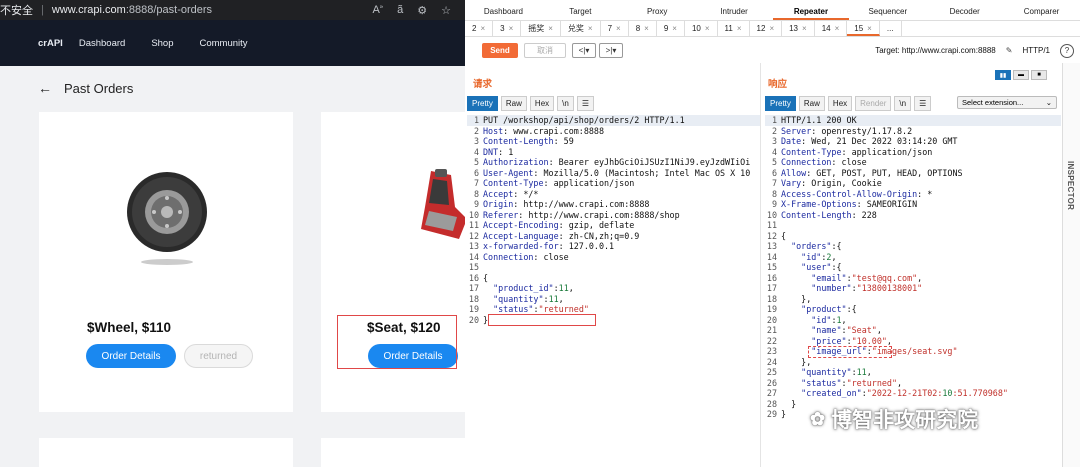 The width and height of the screenshot is (1080, 467). What do you see at coordinates (545, 50) in the screenshot?
I see `cancel-button: 取消` at bounding box center [545, 50].